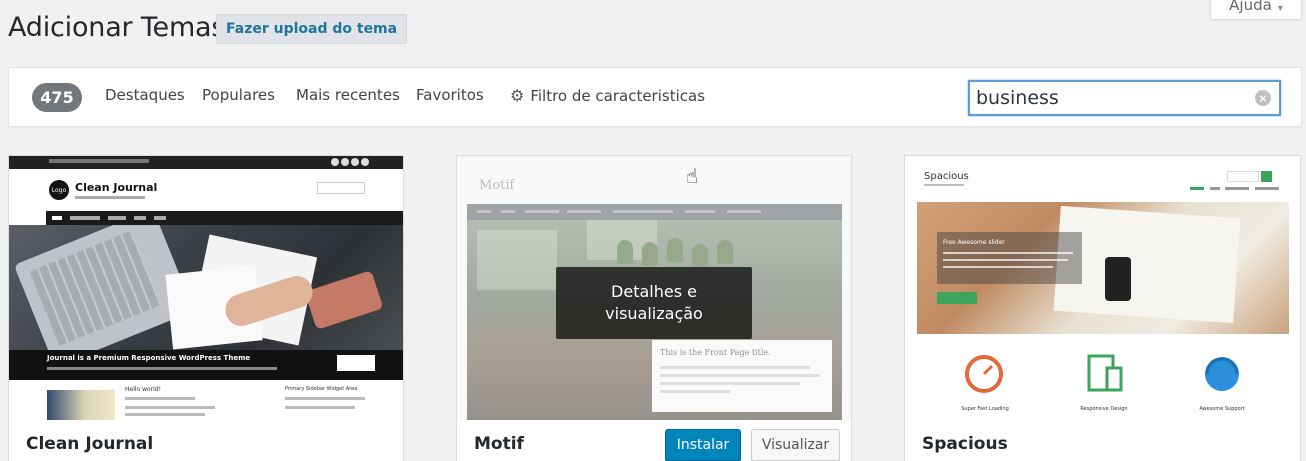  I want to click on screenshot-post-title: Hello world!, so click(143, 389).